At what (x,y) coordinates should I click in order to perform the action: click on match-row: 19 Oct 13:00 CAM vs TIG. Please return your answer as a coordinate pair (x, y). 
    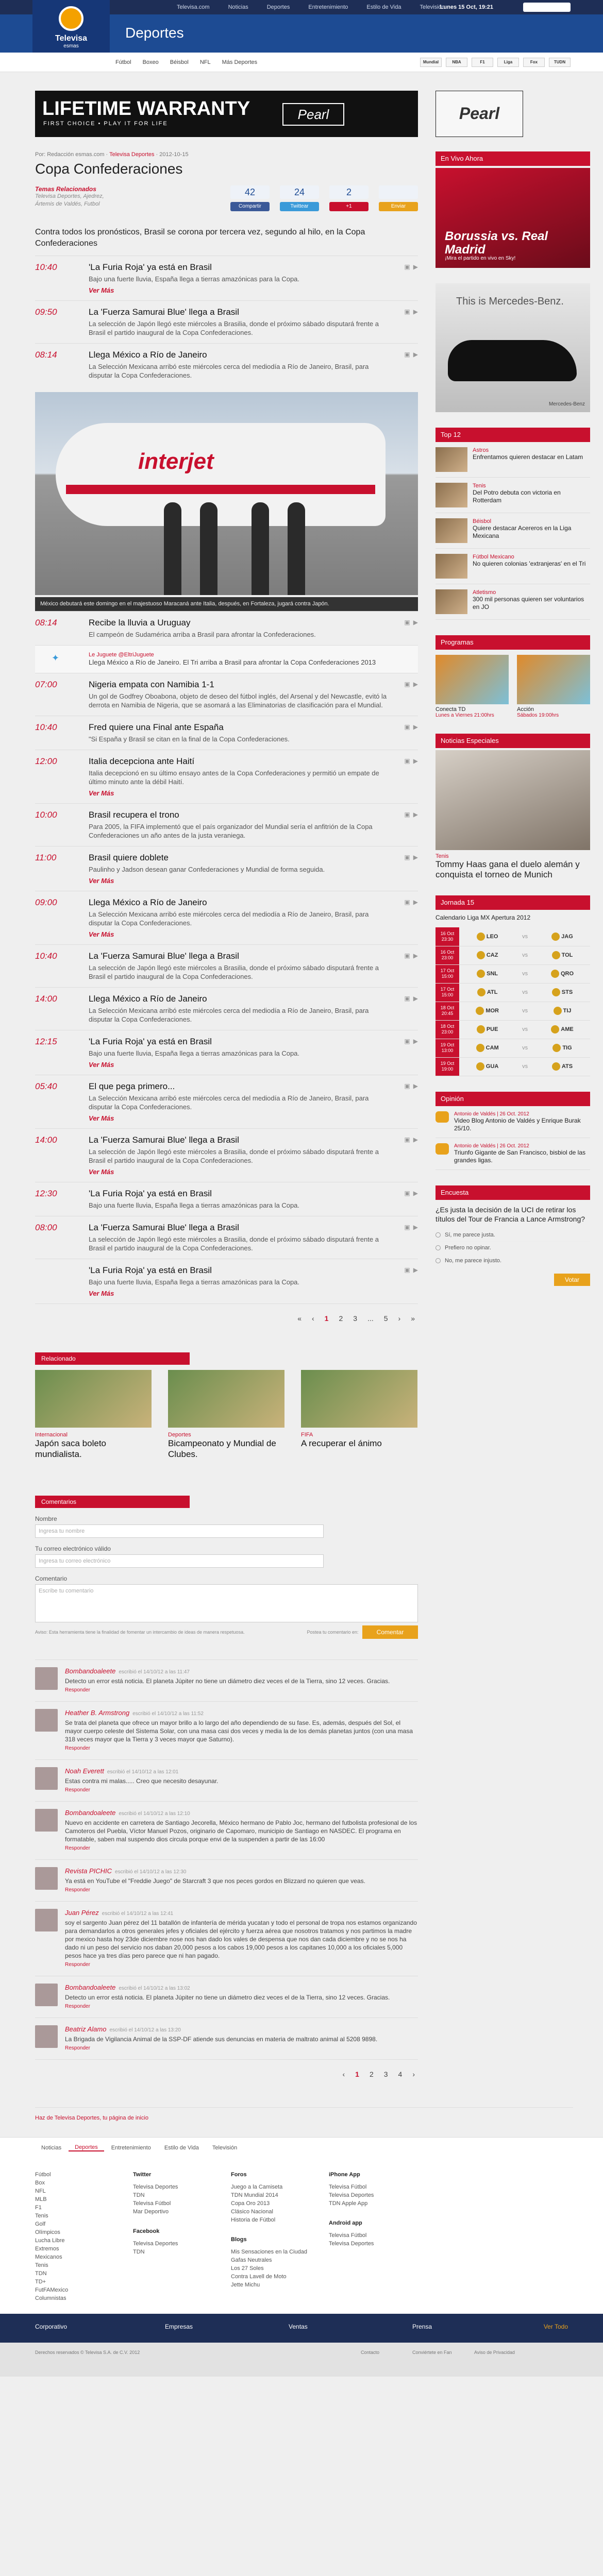
    Looking at the image, I should click on (512, 1048).